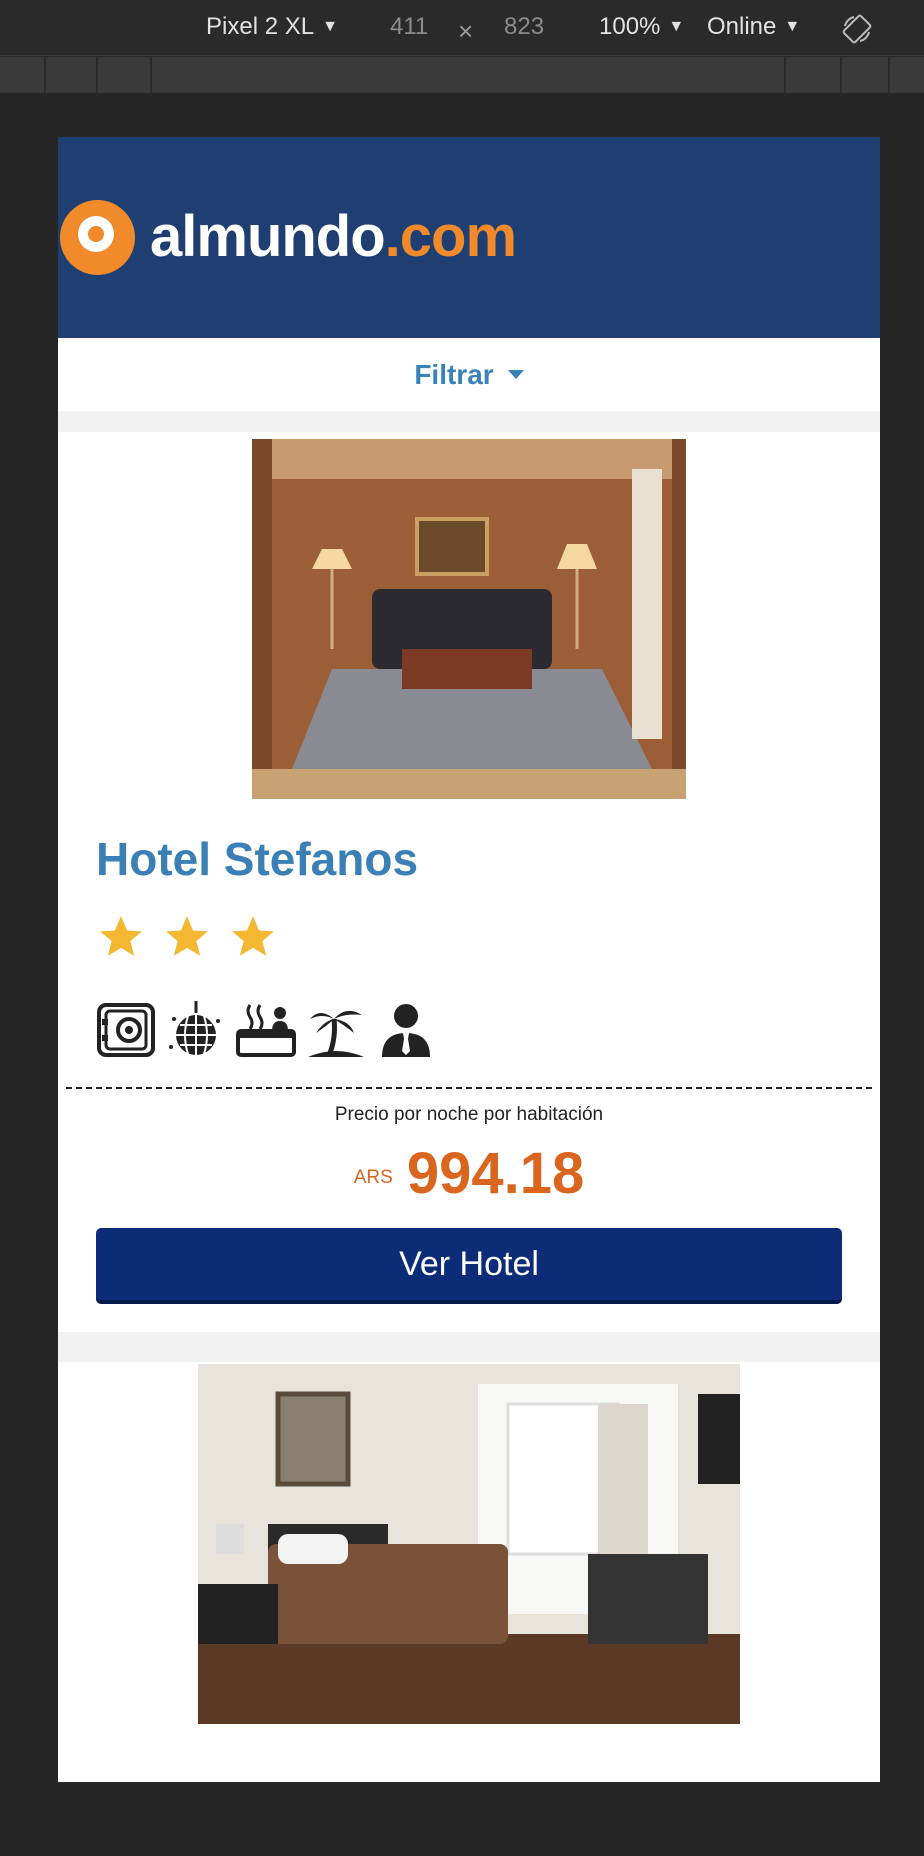 This screenshot has height=1856, width=924. I want to click on logo-text-domain: .com, so click(450, 236).